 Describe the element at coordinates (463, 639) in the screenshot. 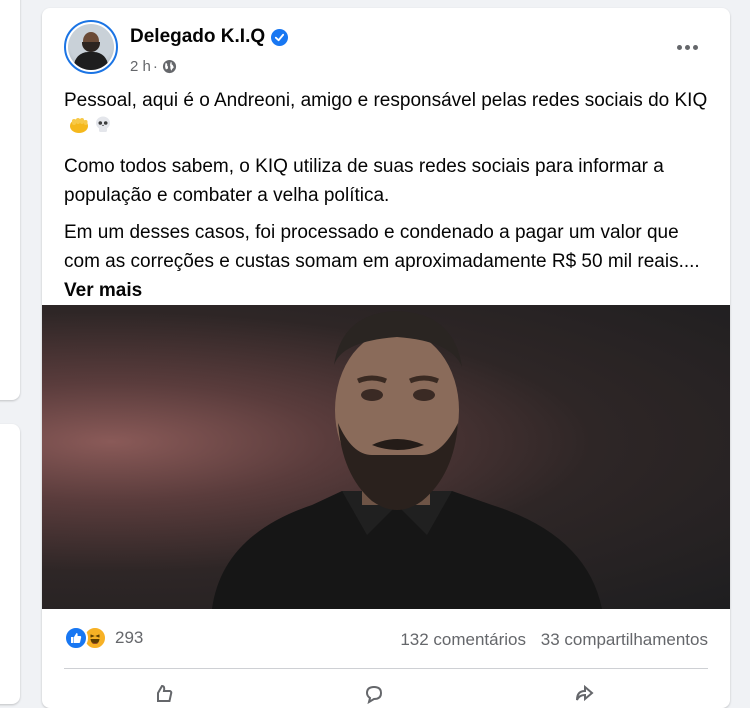

I see `comments-count: 132 comentários` at that location.